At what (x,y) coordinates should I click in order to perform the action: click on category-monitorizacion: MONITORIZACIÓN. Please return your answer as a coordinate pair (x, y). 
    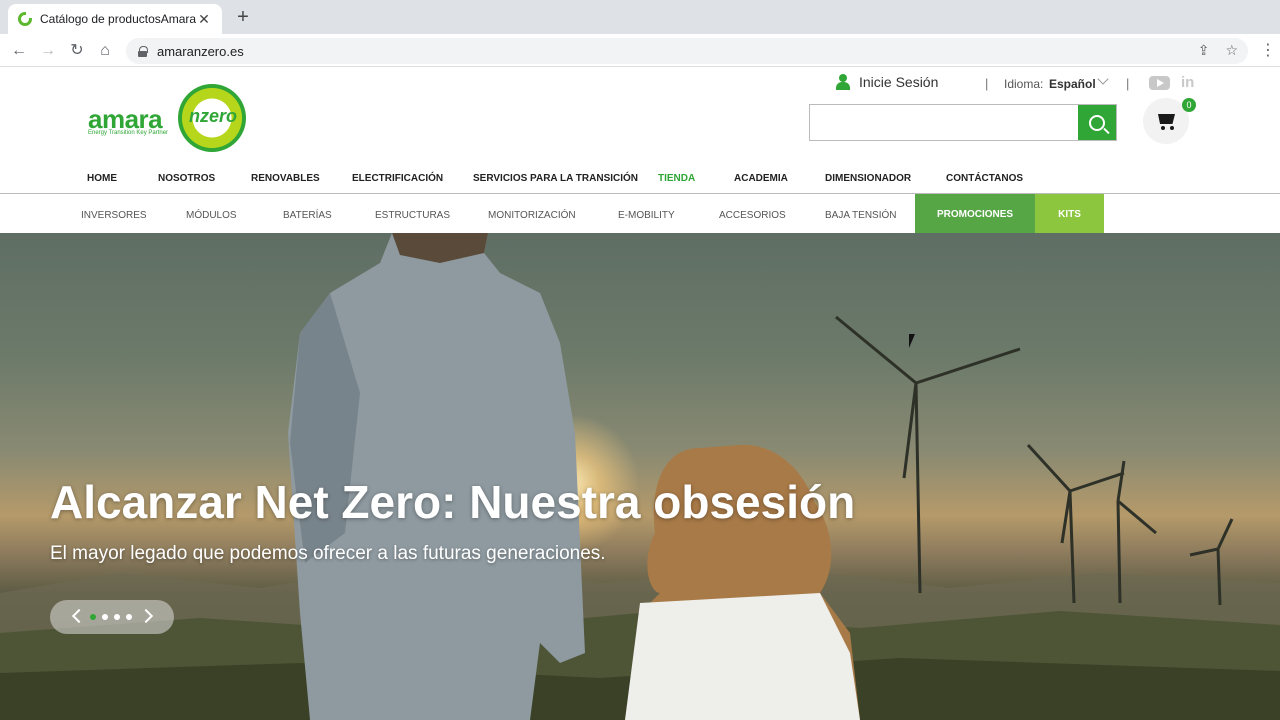
    Looking at the image, I should click on (532, 215).